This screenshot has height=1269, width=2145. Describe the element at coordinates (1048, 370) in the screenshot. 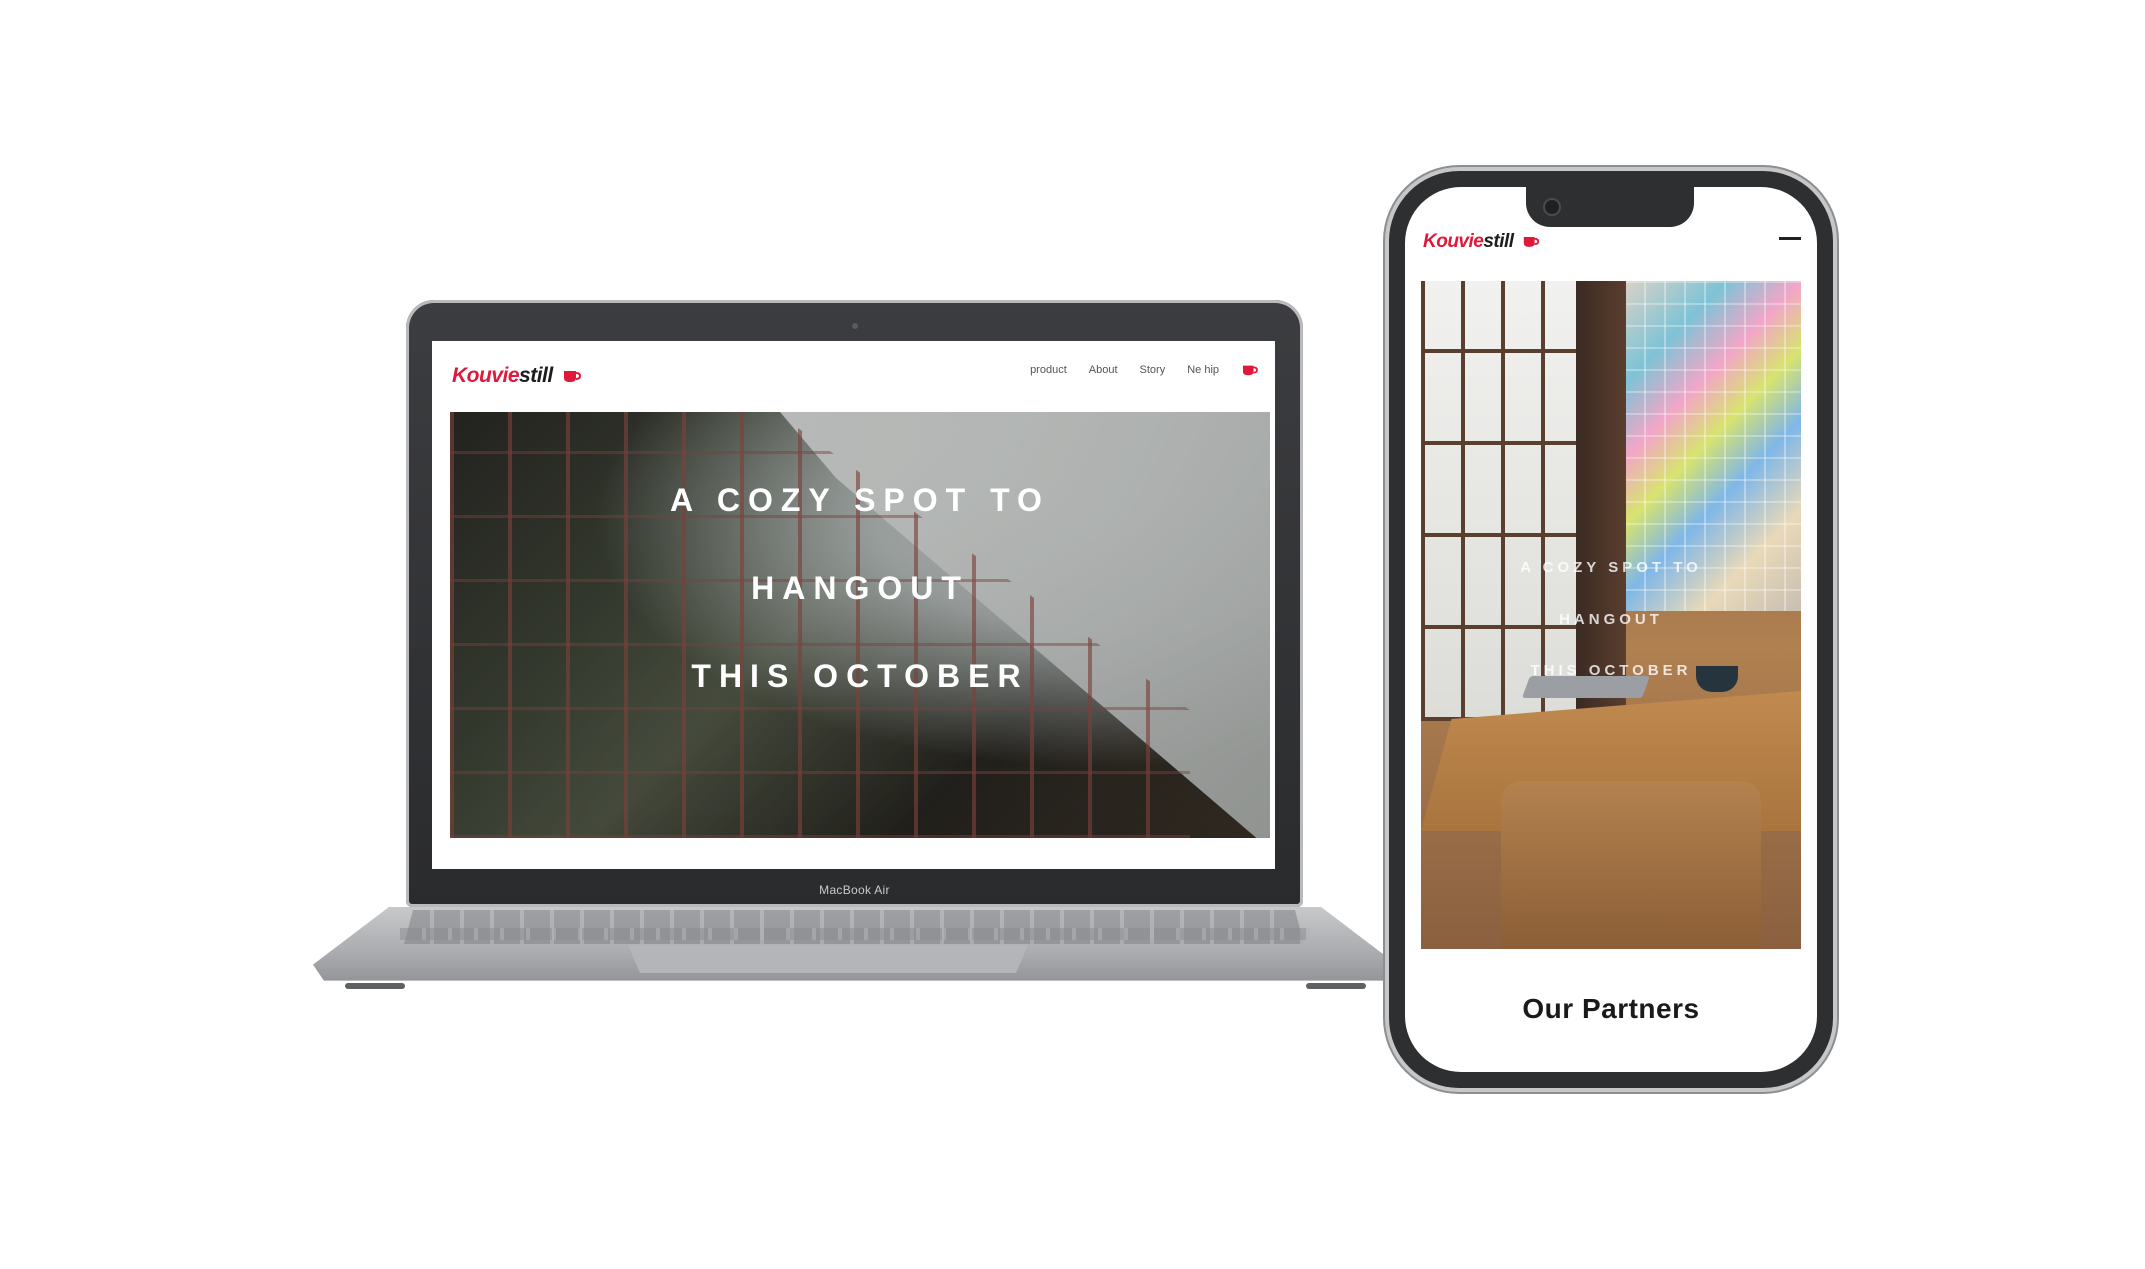

I see `nav-item-product: product` at that location.